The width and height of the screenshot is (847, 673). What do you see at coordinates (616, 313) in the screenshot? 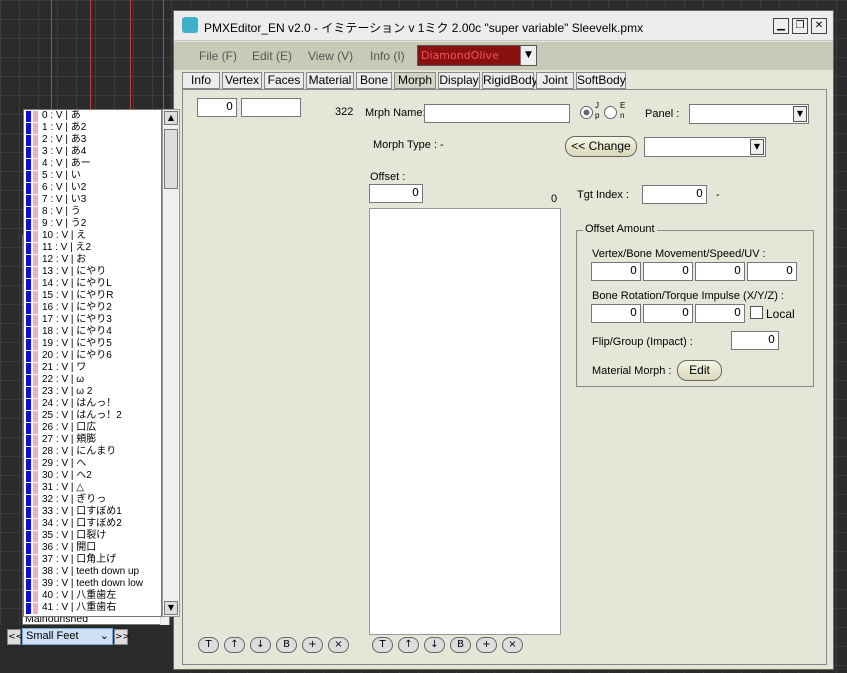
I see `rotation-x-input: 0` at bounding box center [616, 313].